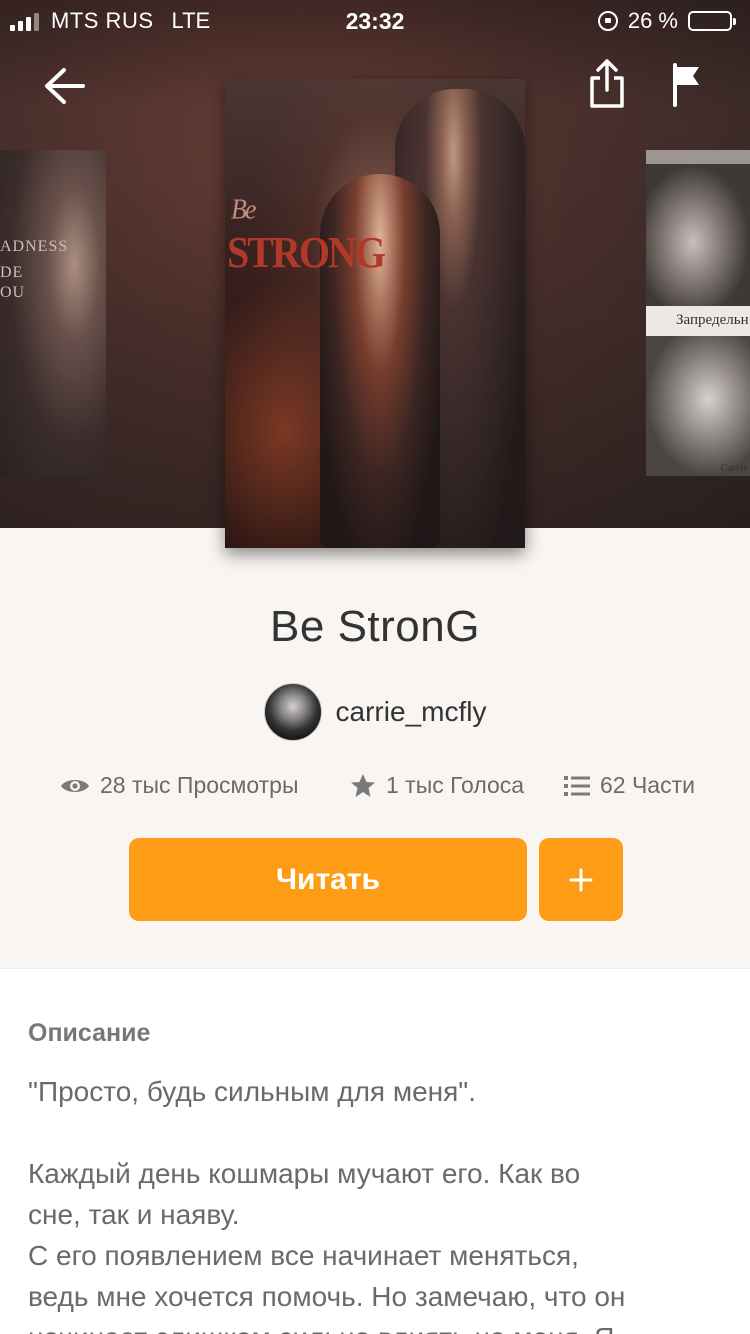  What do you see at coordinates (577, 785) in the screenshot?
I see `list-icon` at bounding box center [577, 785].